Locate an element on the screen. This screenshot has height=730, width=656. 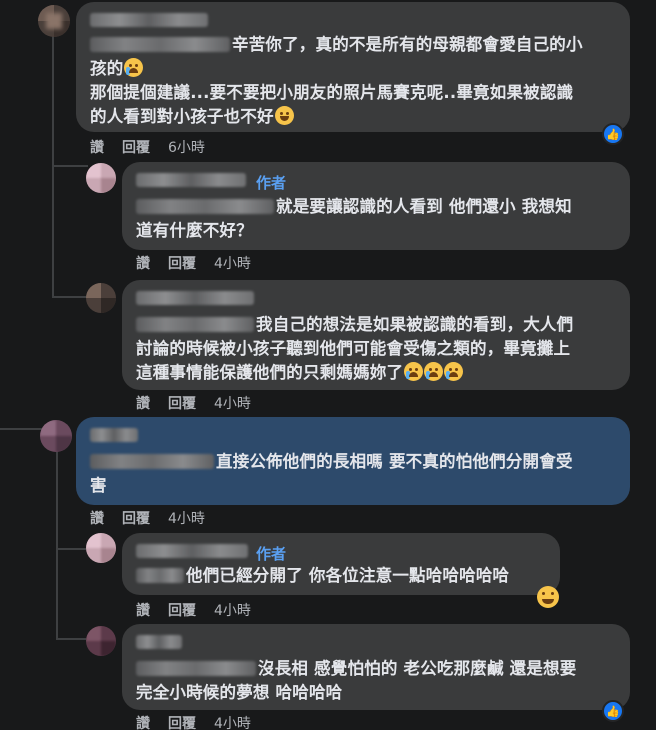
comment-actions: 讚 回覆 6小時 is located at coordinates (156, 147).